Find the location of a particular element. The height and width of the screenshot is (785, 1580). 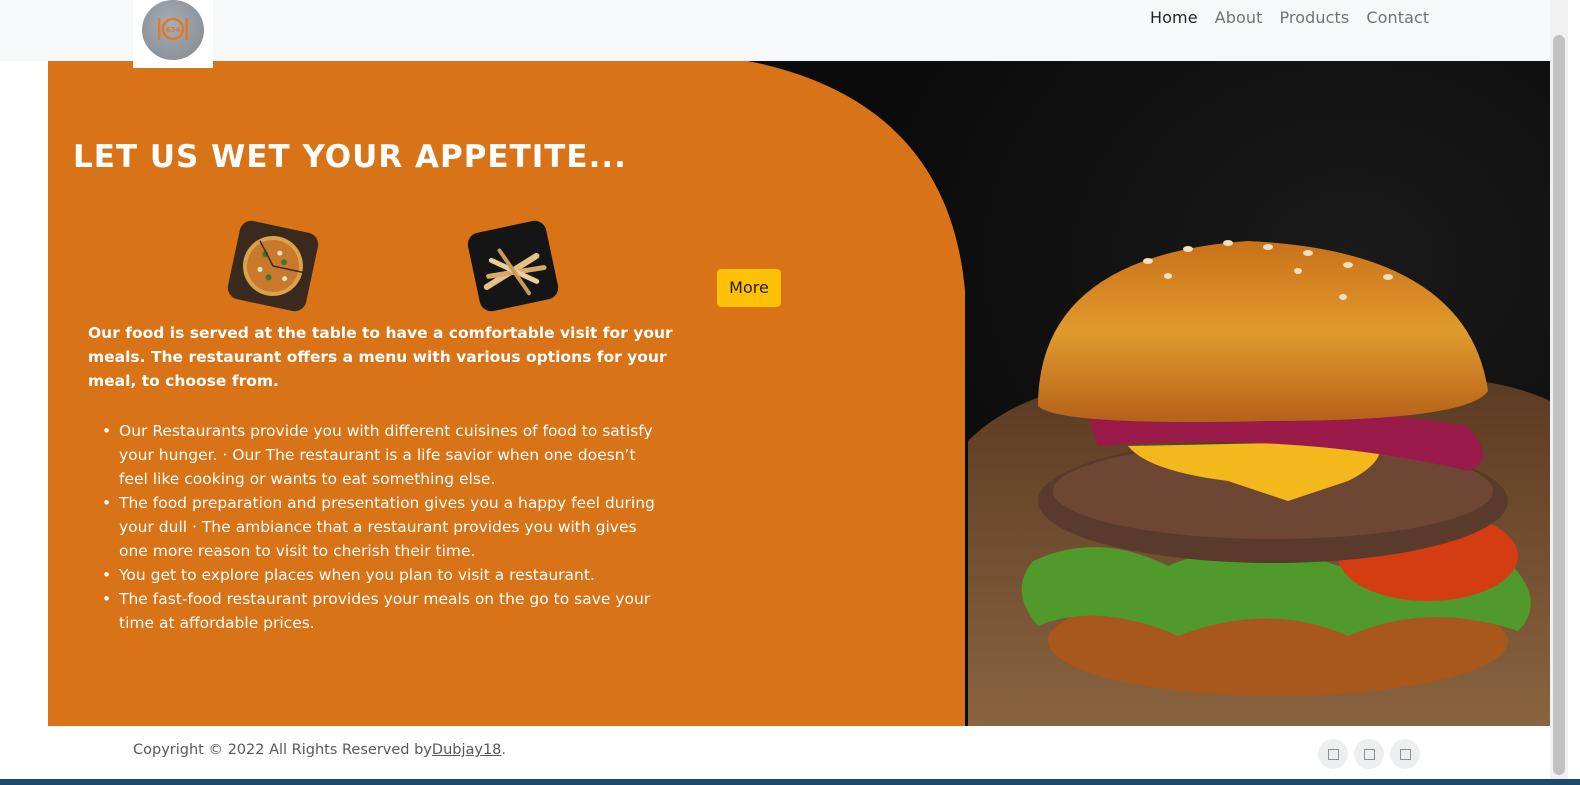

pizza-image is located at coordinates (273, 266).